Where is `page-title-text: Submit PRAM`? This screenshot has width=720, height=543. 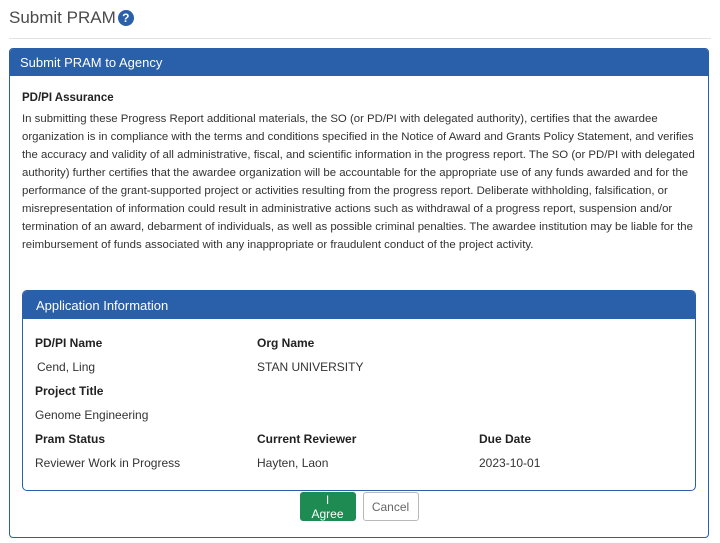 page-title-text: Submit PRAM is located at coordinates (62, 17).